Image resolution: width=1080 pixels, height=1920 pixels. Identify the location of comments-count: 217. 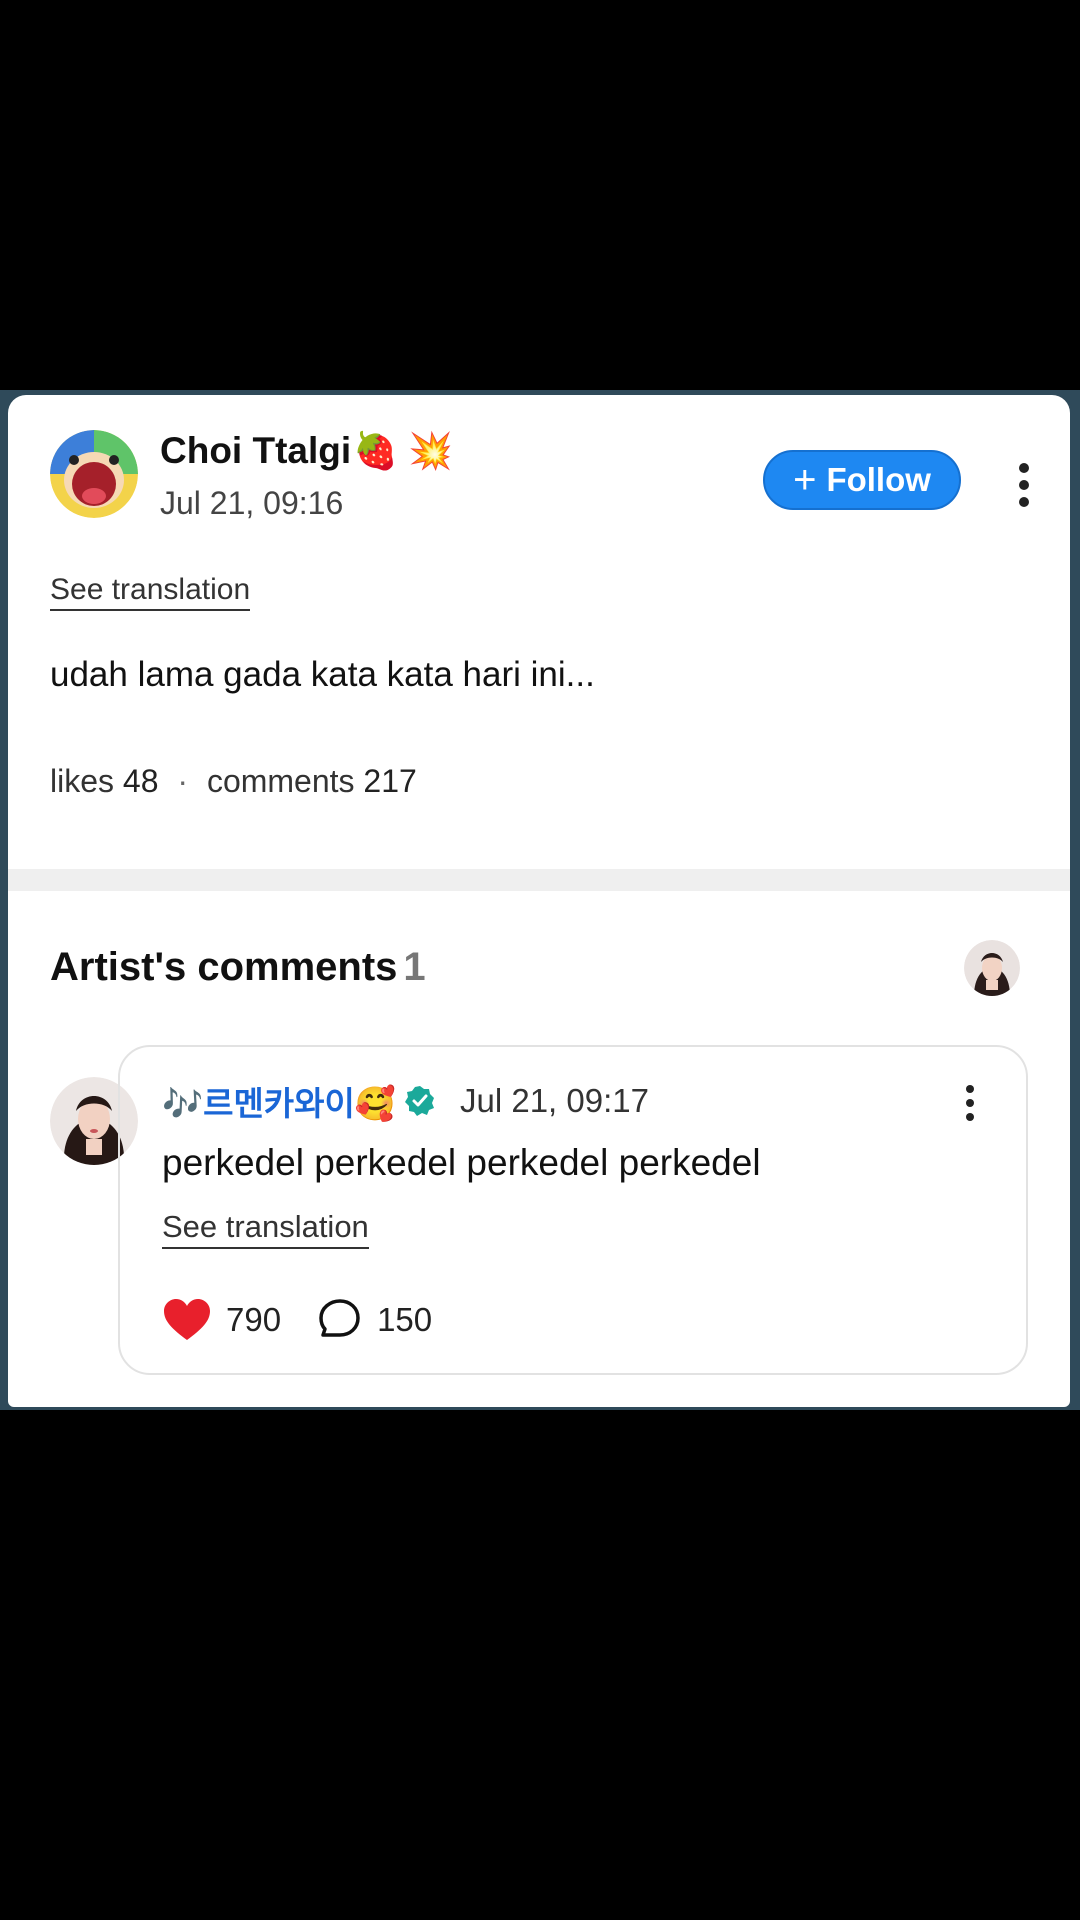
(389, 781).